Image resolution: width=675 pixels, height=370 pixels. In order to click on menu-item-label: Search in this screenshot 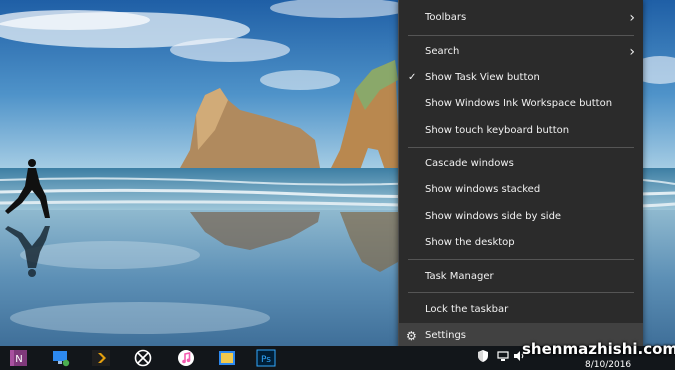, I will do `click(442, 51)`.